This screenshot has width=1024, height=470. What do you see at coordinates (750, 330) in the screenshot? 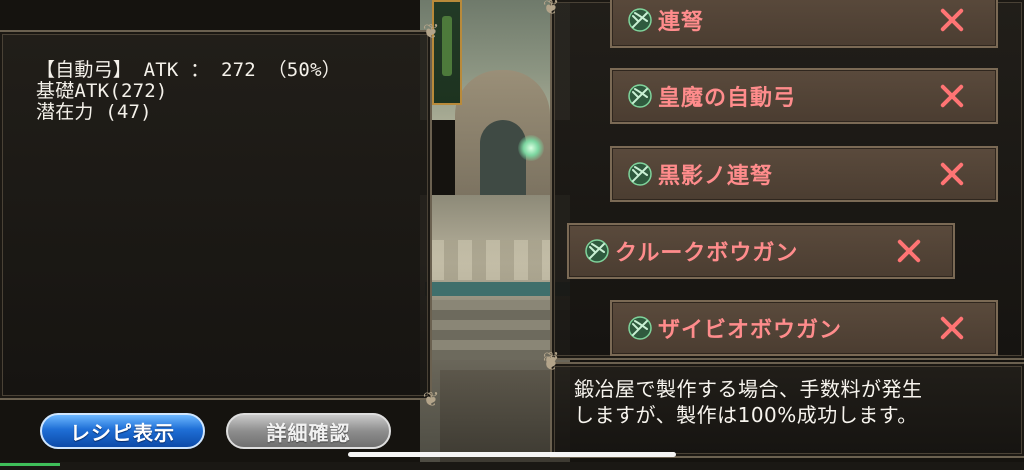
I see `recipe-item-label: ザイビオボウガン` at bounding box center [750, 330].